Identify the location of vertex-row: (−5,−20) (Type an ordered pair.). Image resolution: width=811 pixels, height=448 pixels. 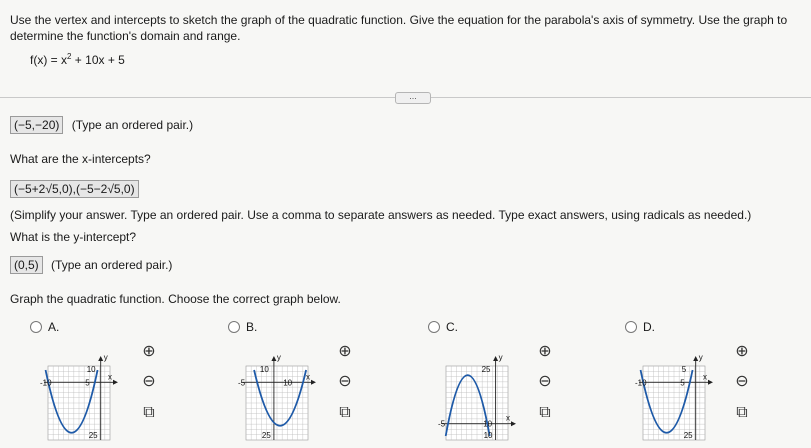
(101, 125).